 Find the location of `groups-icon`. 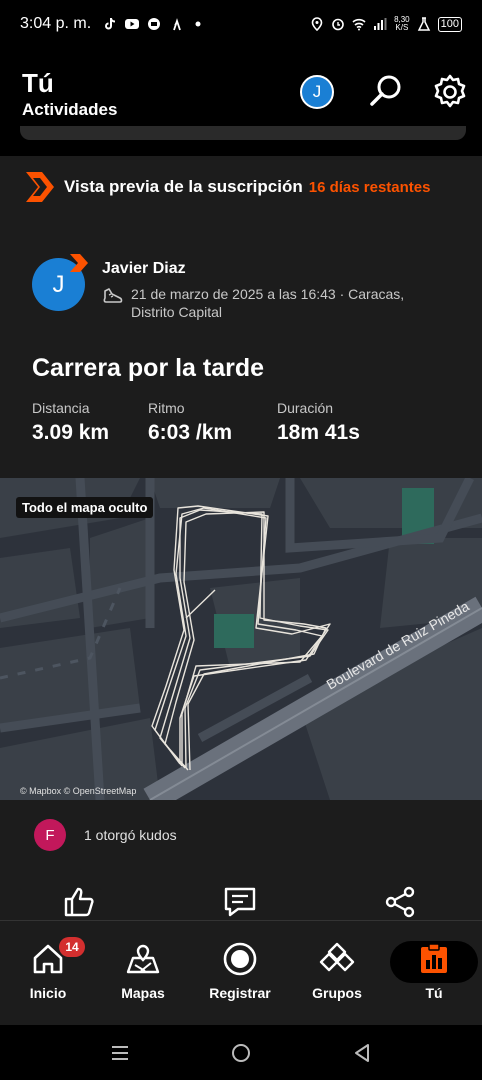

groups-icon is located at coordinates (337, 957).